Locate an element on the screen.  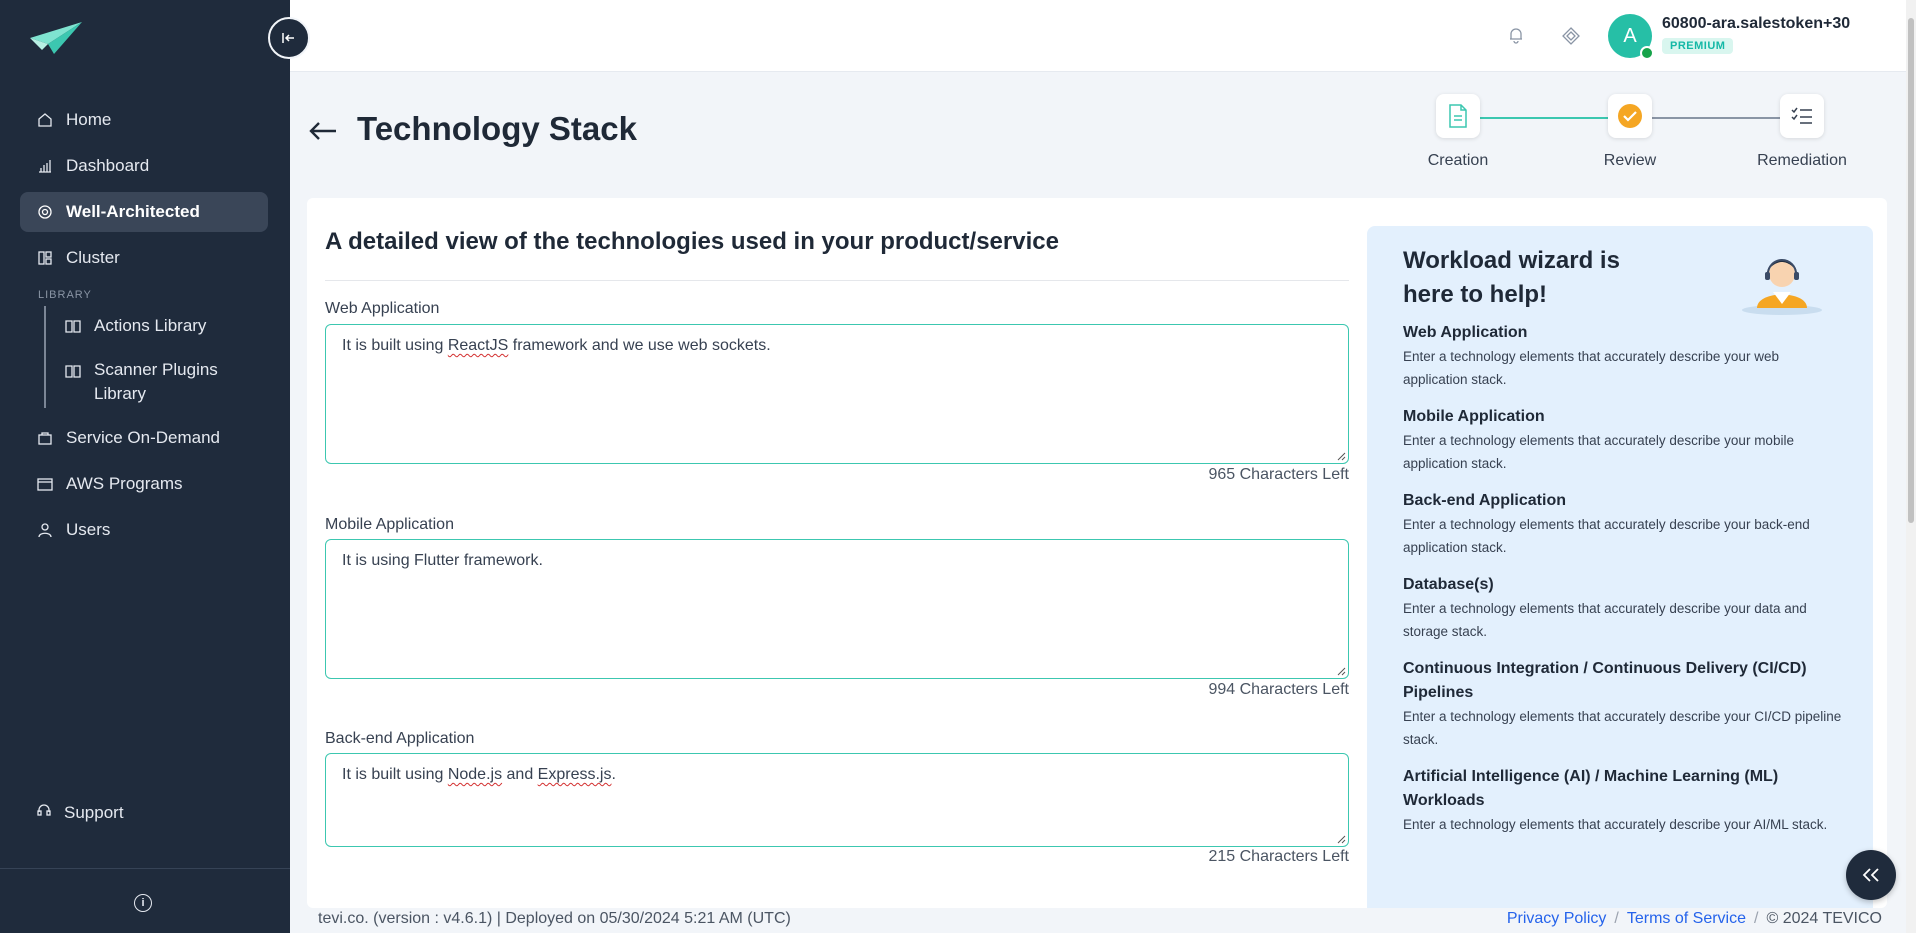
logo-icon is located at coordinates (56, 38).